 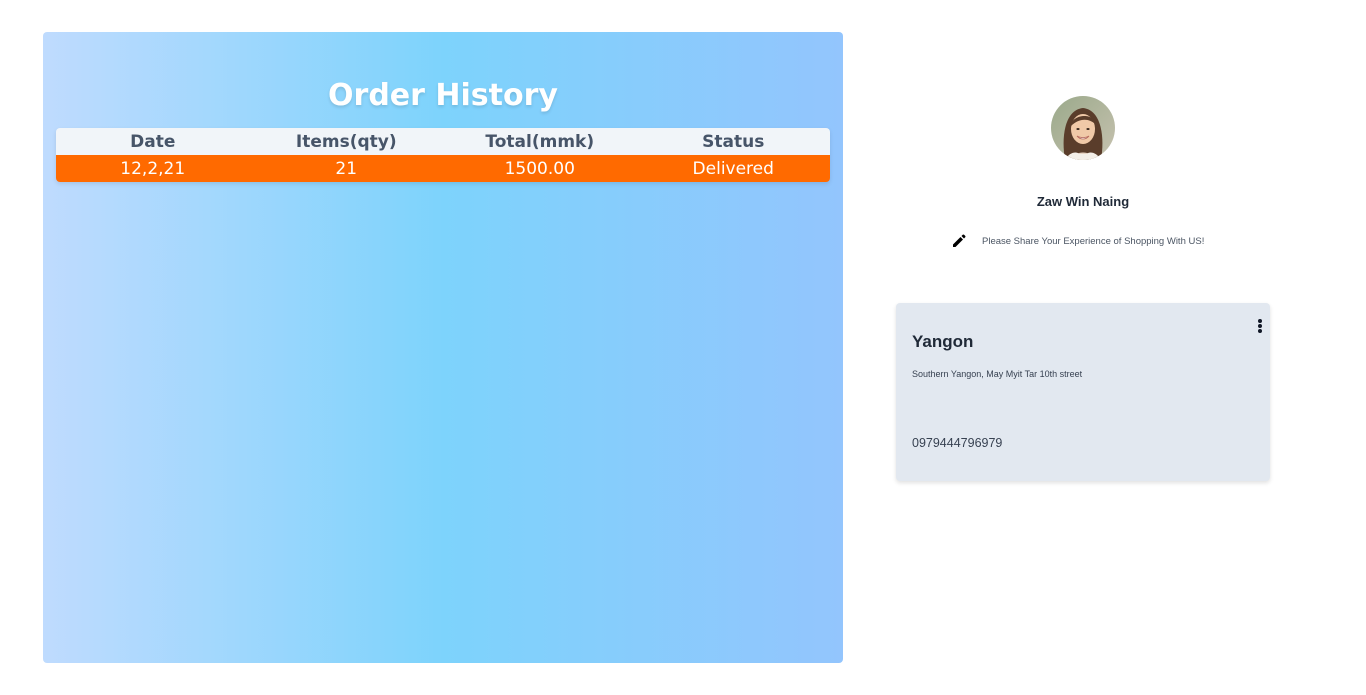 What do you see at coordinates (733, 168) in the screenshot?
I see `order-status-cell: Delivered` at bounding box center [733, 168].